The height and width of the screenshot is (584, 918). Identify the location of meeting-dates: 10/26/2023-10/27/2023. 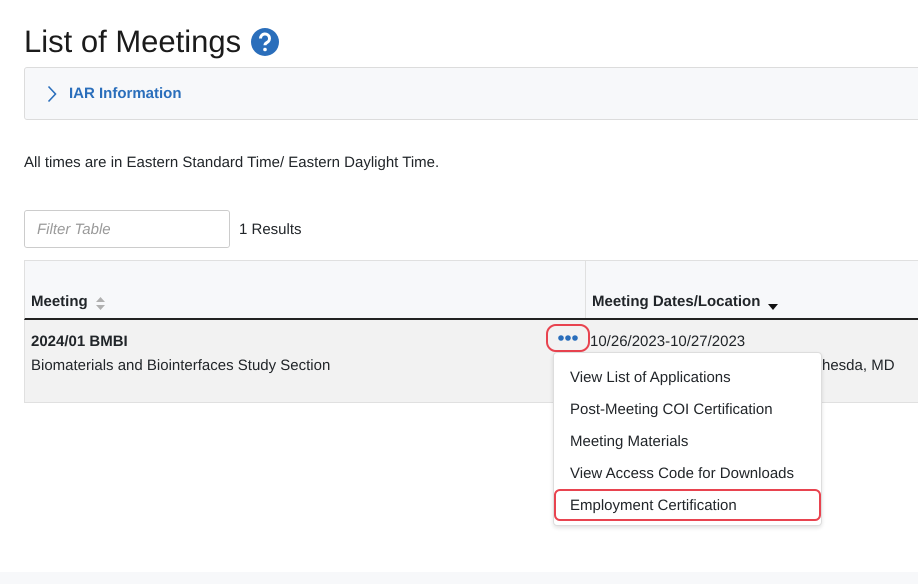
(668, 342).